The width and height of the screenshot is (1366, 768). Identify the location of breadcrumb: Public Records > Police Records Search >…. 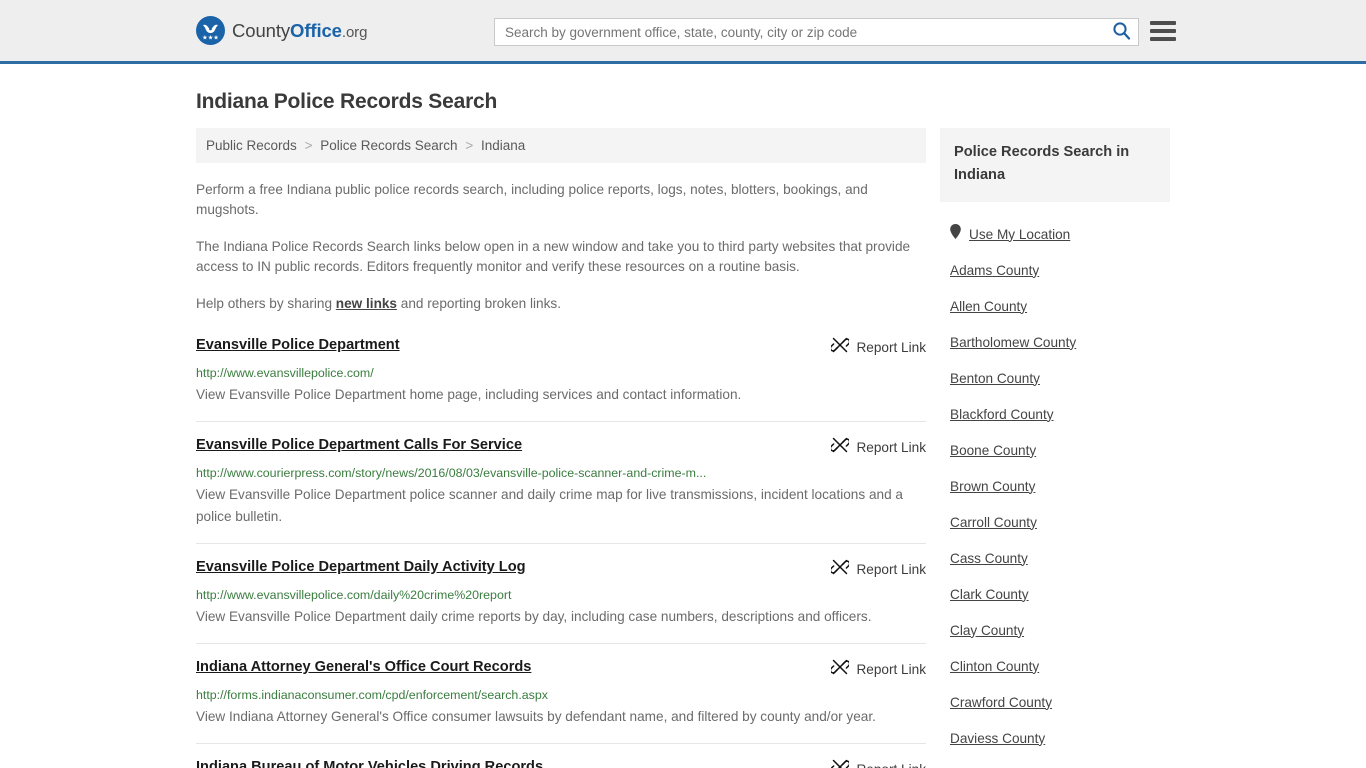
(561, 145).